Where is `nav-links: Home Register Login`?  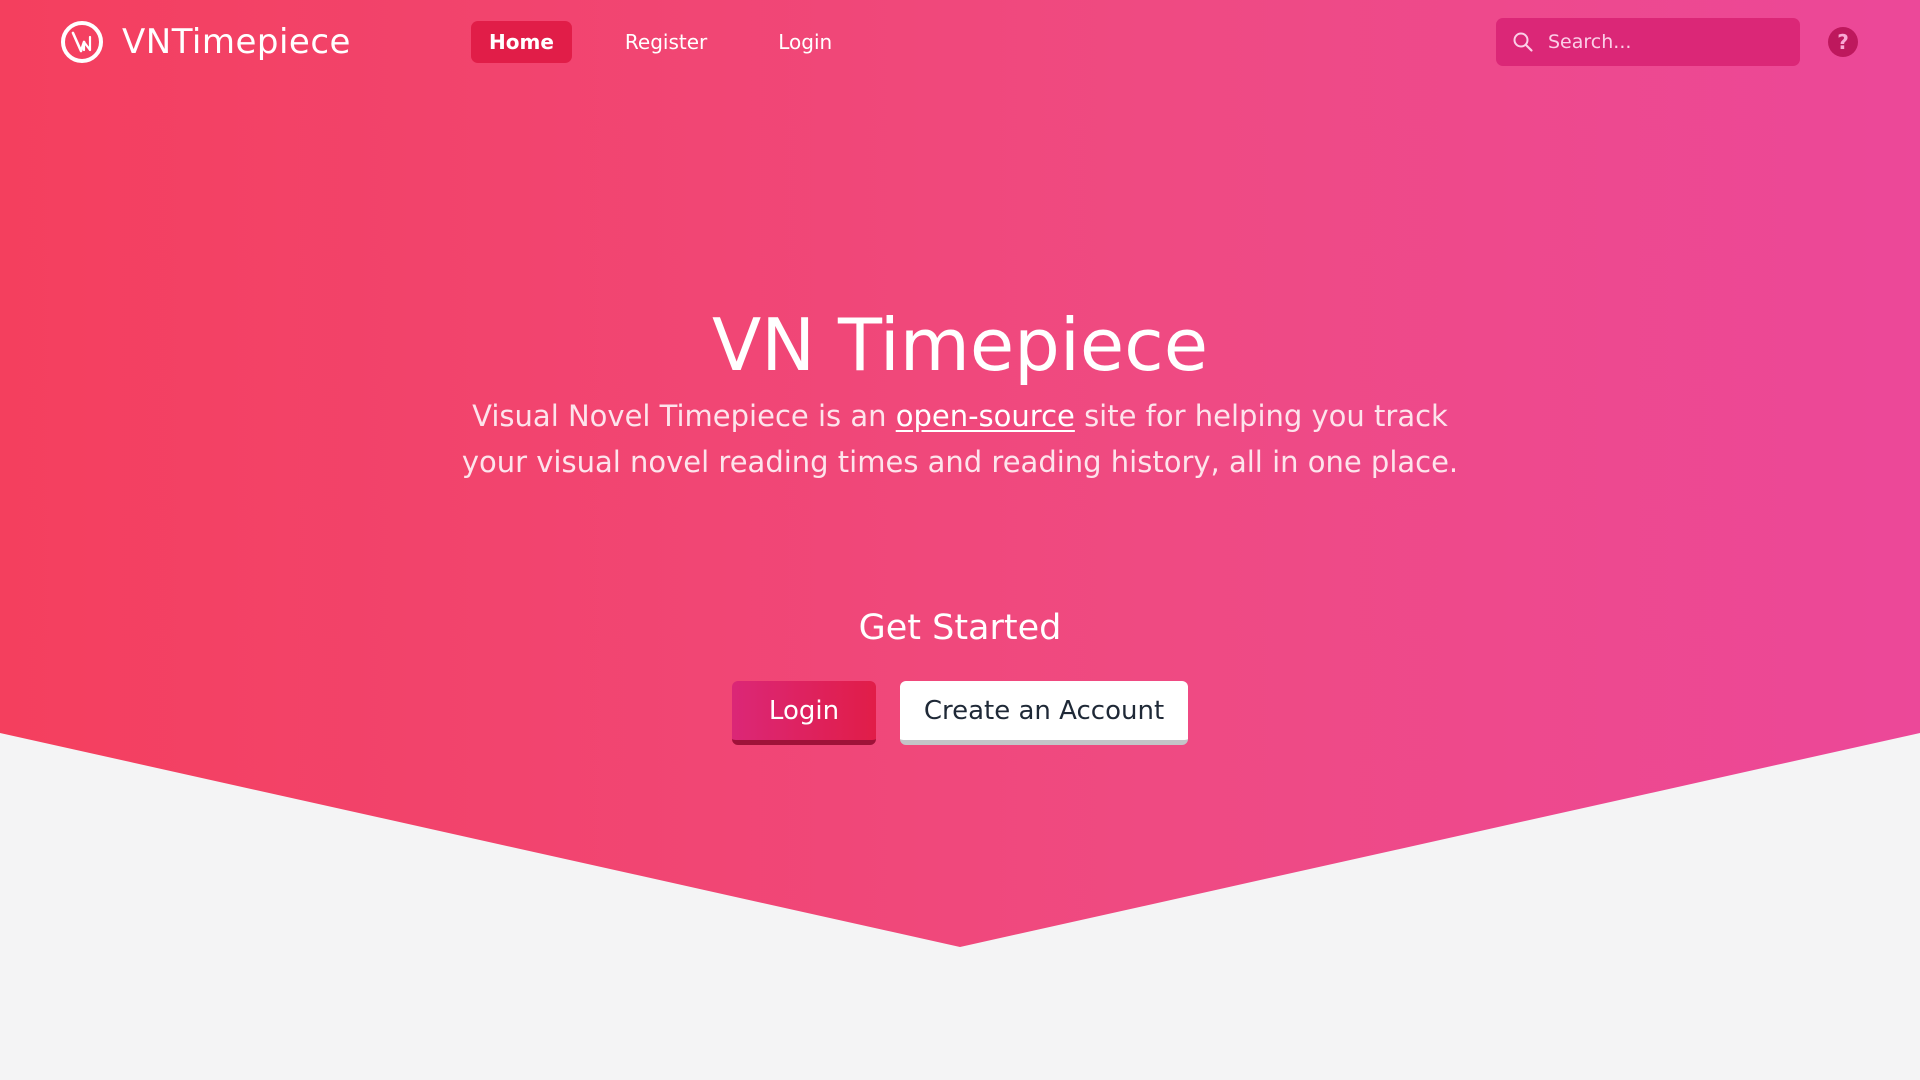
nav-links: Home Register Login is located at coordinates (678, 42).